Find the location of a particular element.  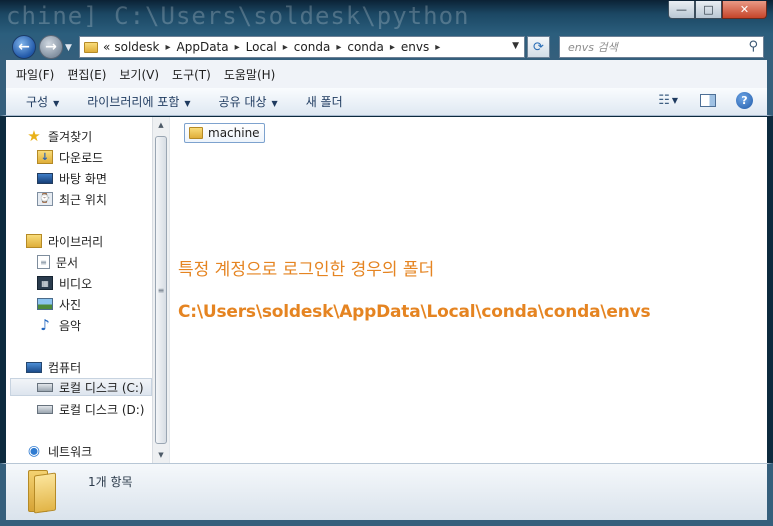

back-button: ← is located at coordinates (24, 47).